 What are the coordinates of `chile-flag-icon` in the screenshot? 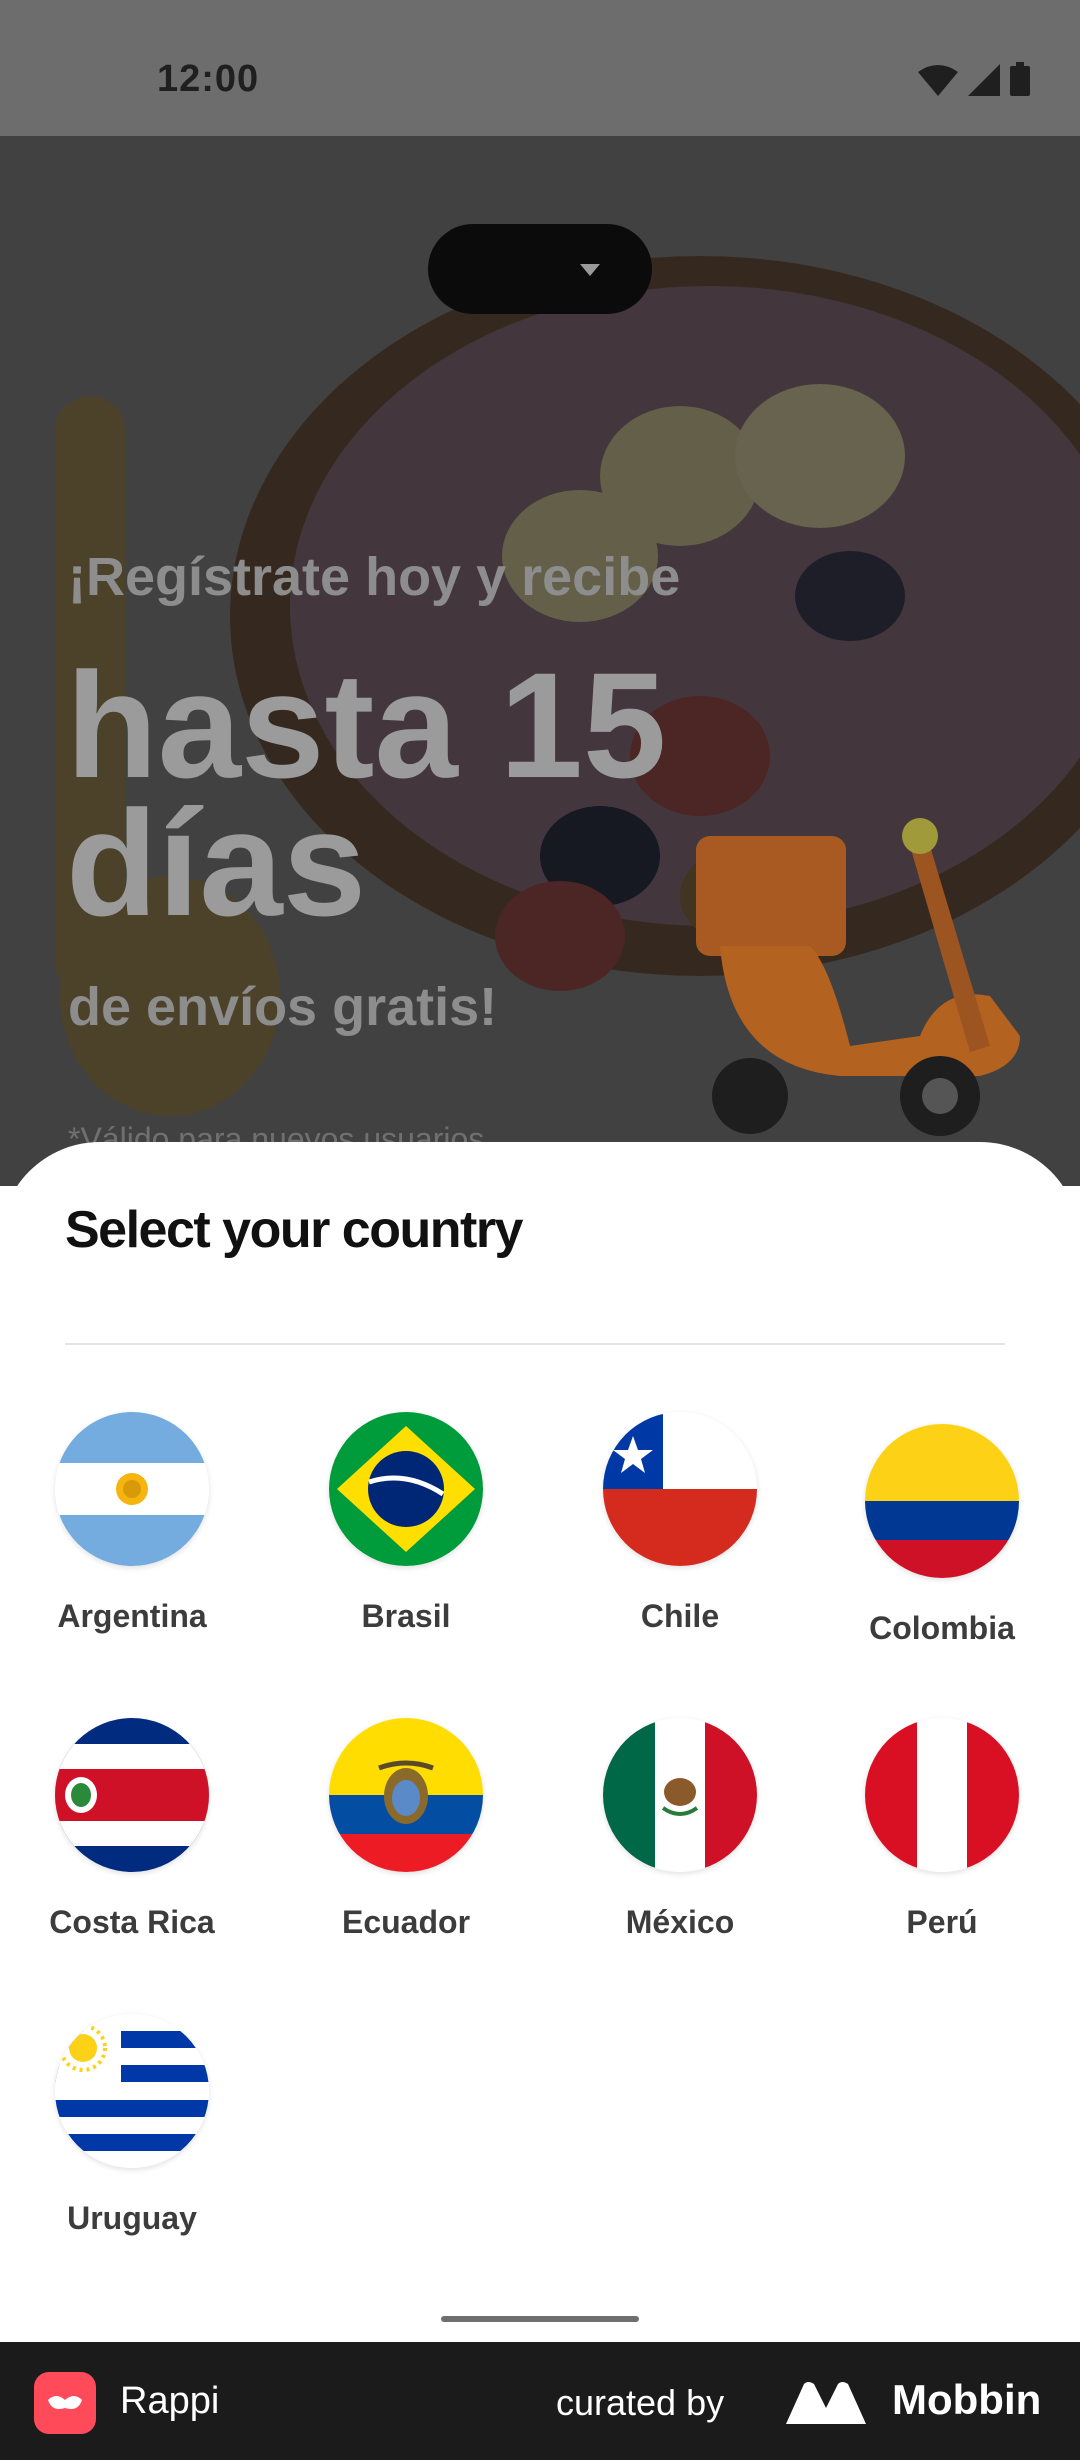 It's located at (680, 1489).